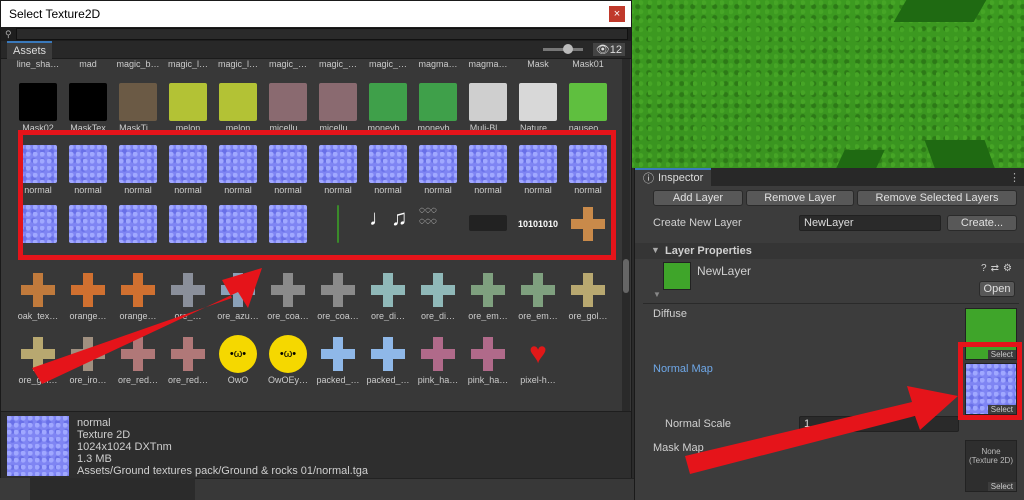  Describe the element at coordinates (860, 159) in the screenshot. I see `scene-foliage` at that location.